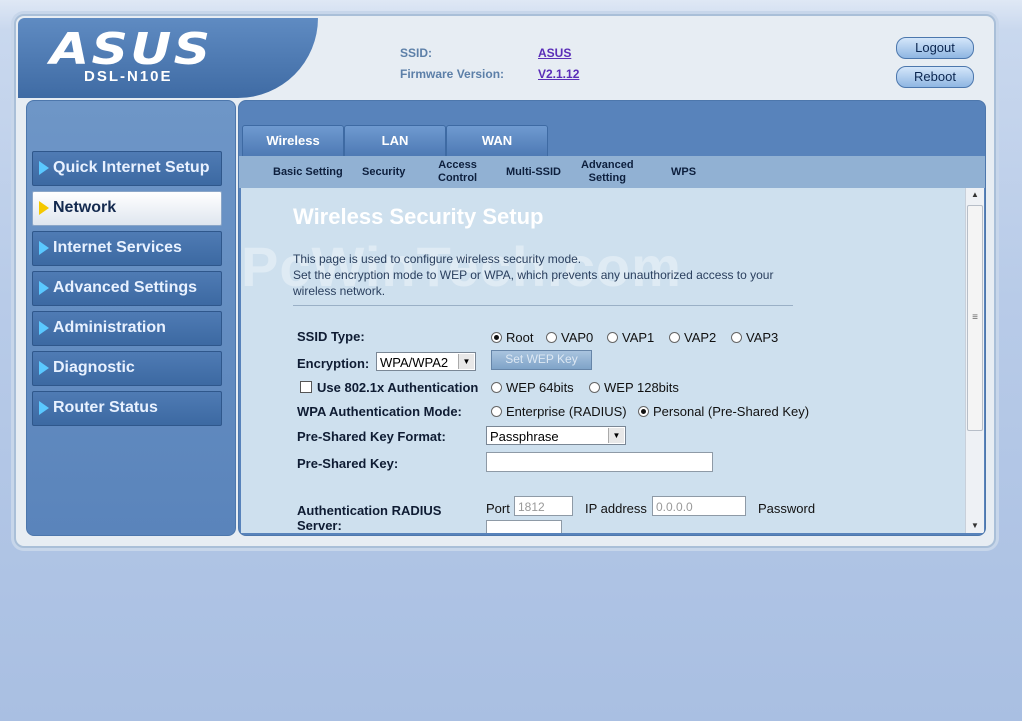  Describe the element at coordinates (512, 337) in the screenshot. I see `ssid-option-root: Root` at that location.